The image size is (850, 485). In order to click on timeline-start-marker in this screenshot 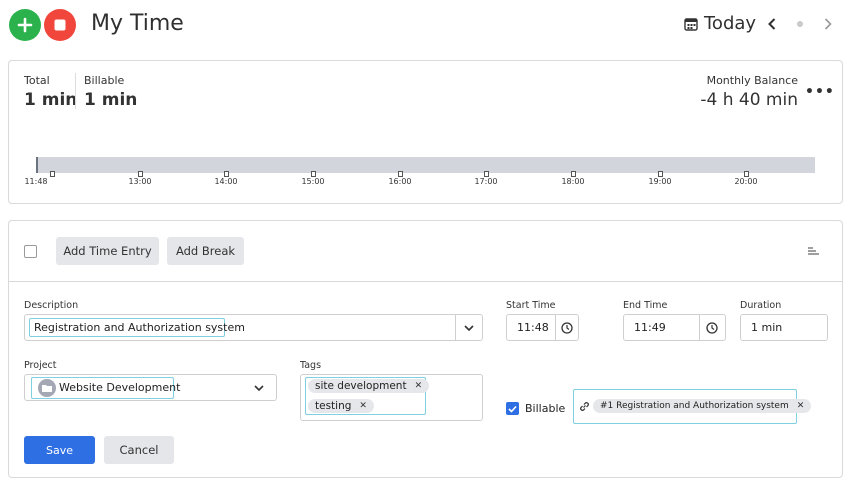, I will do `click(37, 165)`.